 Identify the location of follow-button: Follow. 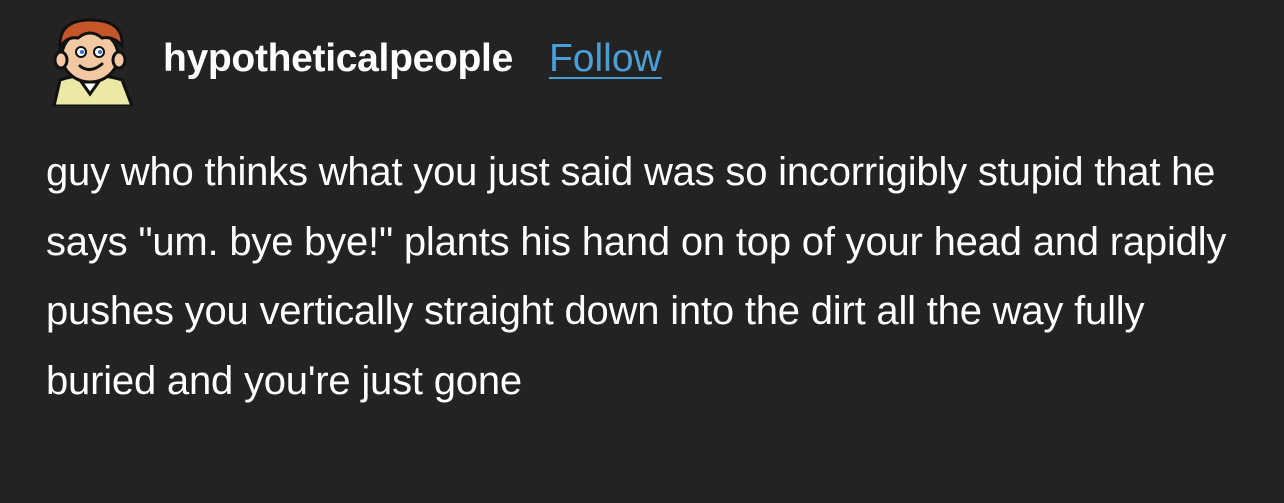
(605, 58).